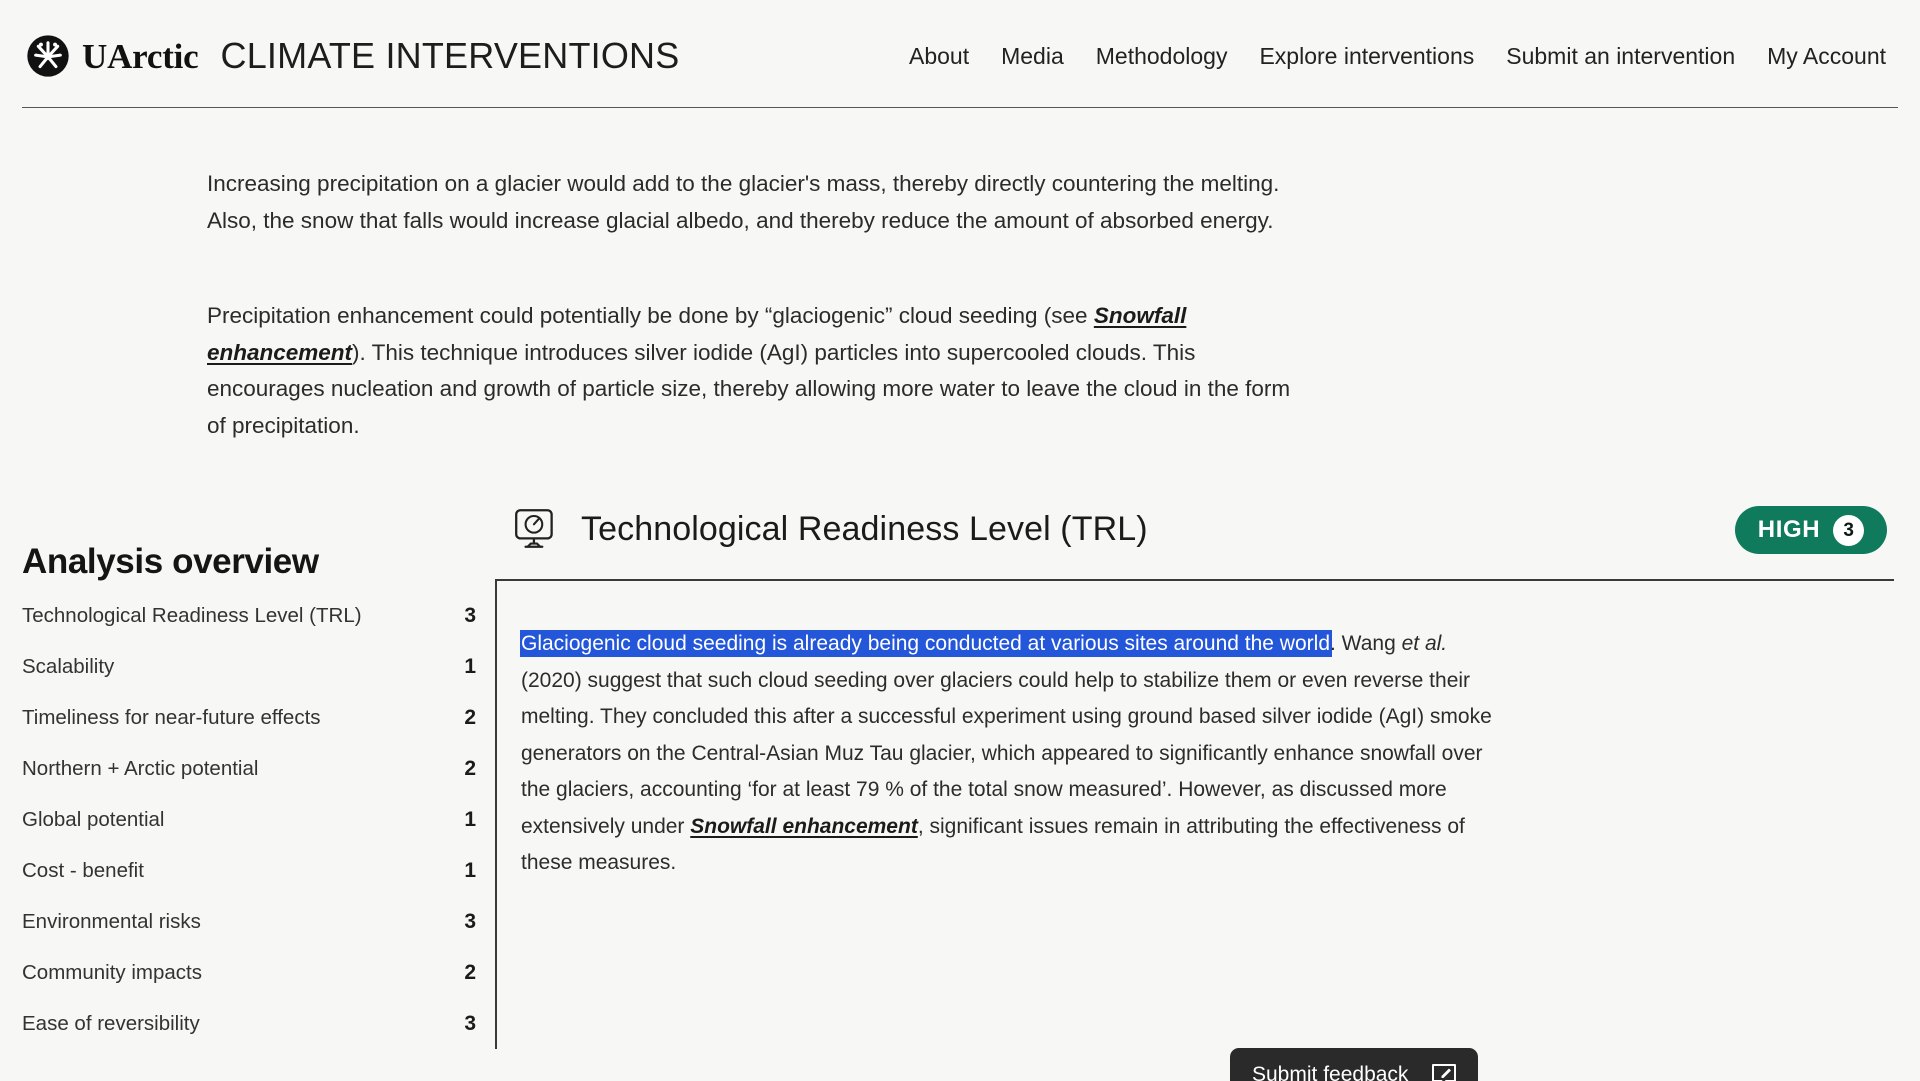  I want to click on nav-item-media: Media, so click(1032, 56).